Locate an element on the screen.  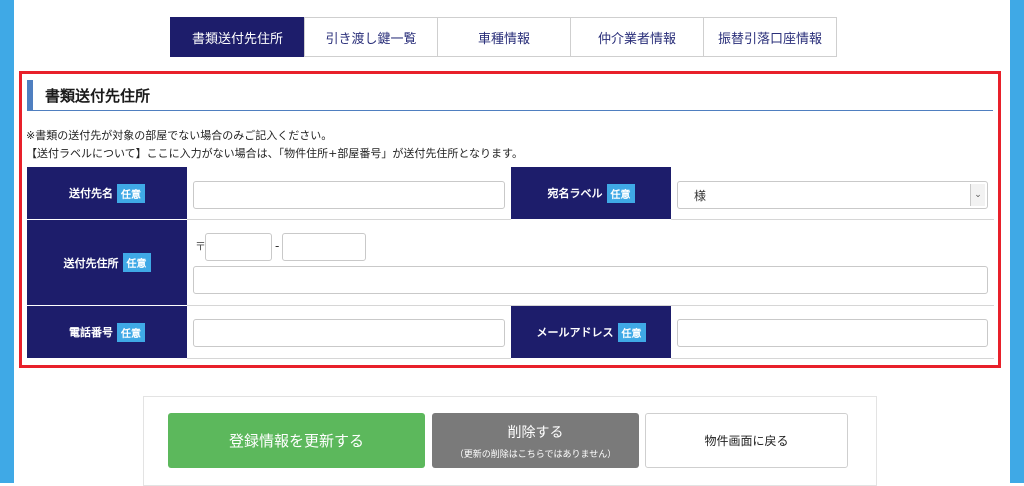
name-label-label: 宛名ラベル 任意 is located at coordinates (591, 193).